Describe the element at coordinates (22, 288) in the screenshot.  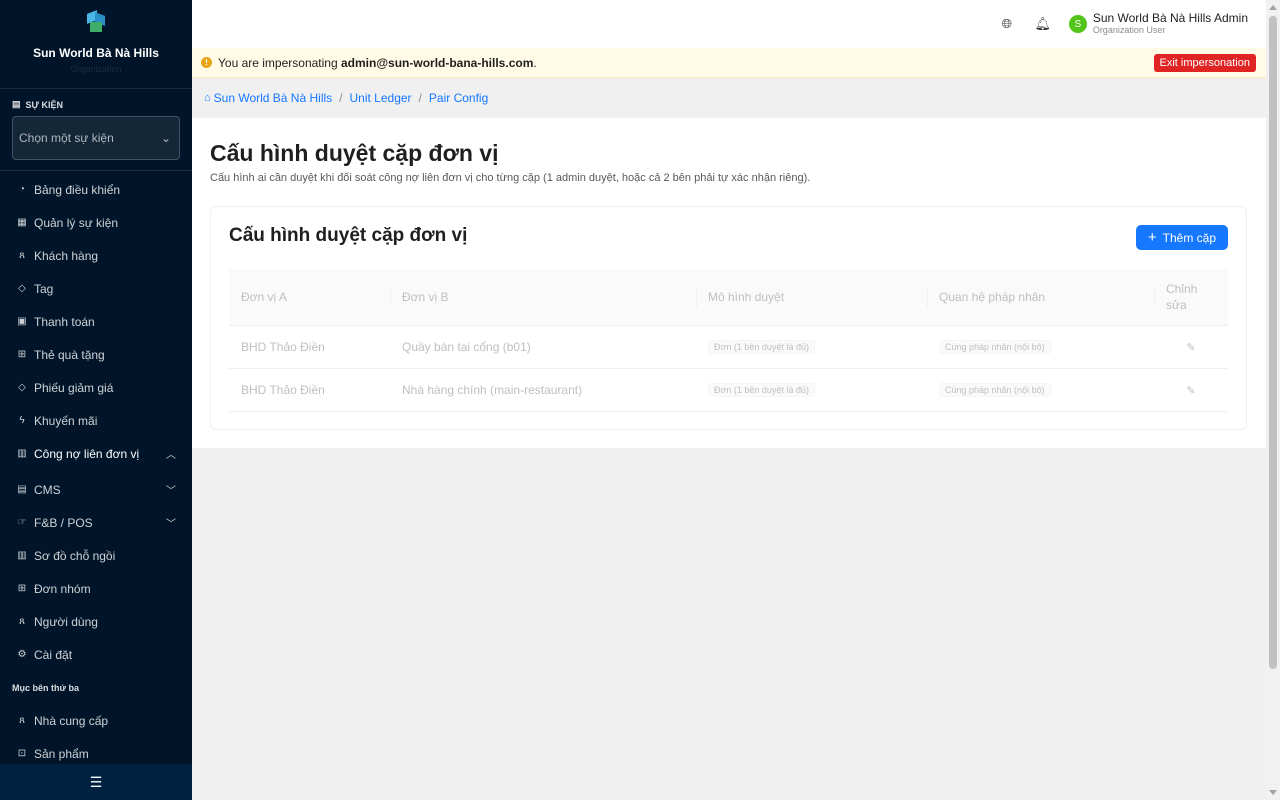
I see `tag-icon: ◇` at that location.